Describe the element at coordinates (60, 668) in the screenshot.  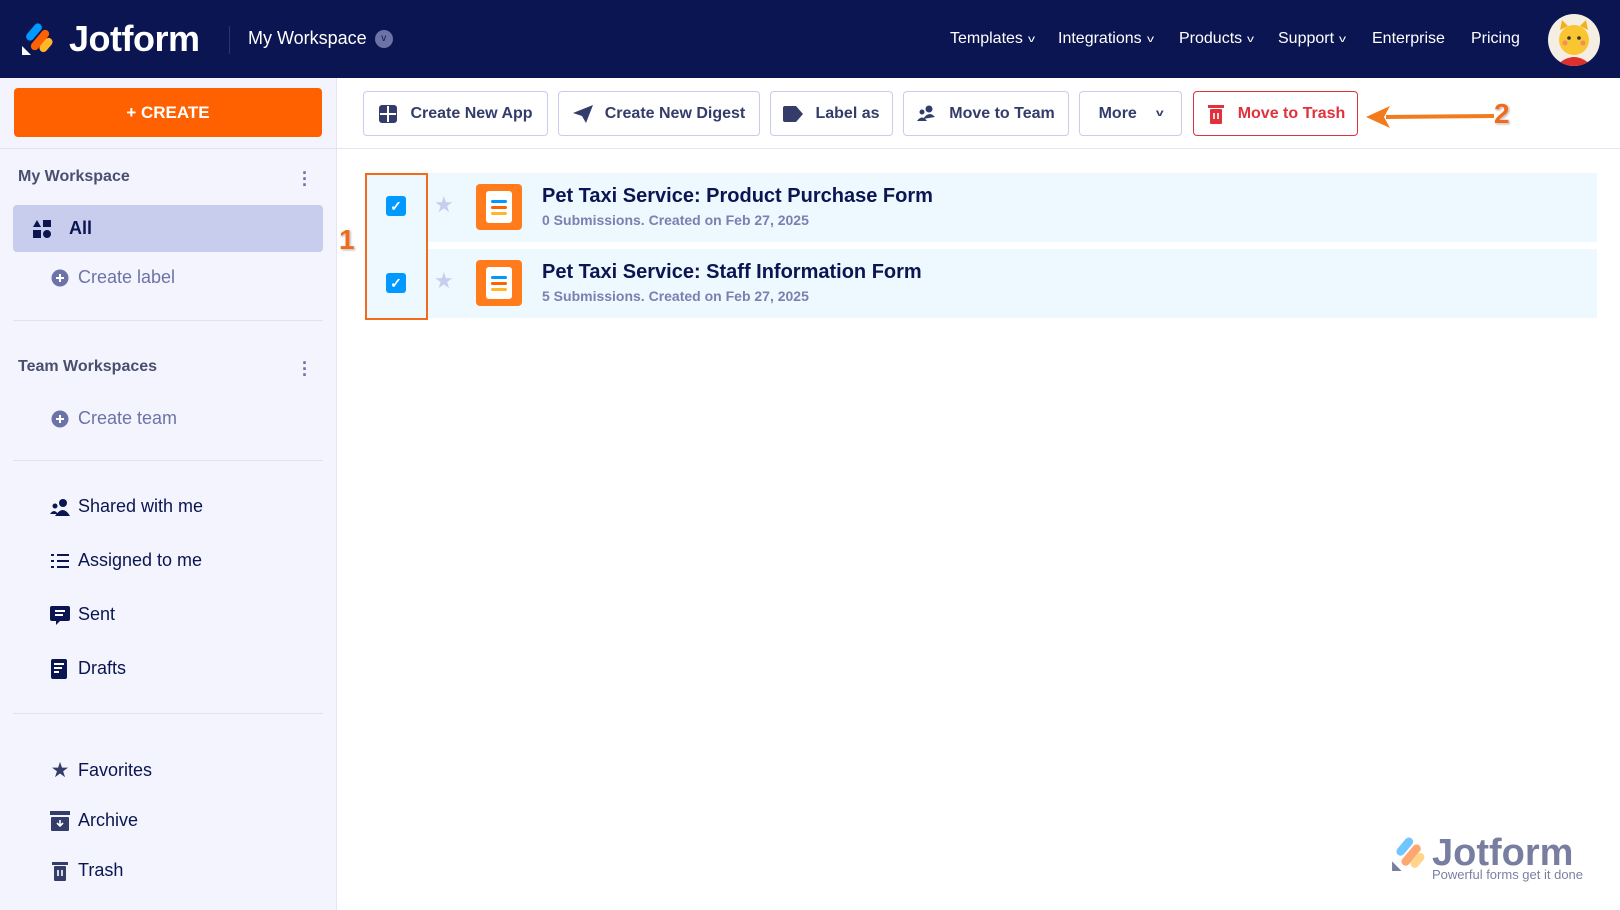
I see `draft-icon` at that location.